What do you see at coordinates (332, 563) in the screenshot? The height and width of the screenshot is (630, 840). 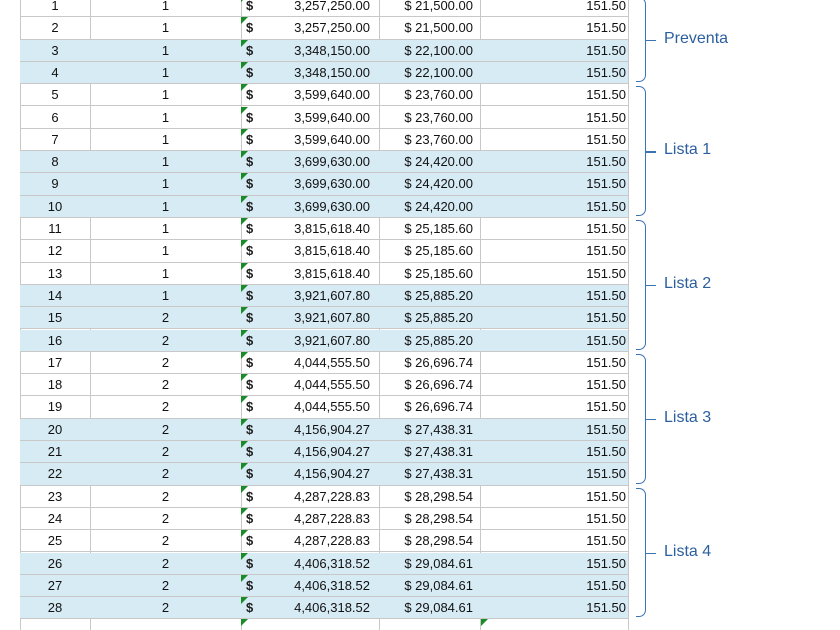 I see `price-cell: 4,406,318.52` at bounding box center [332, 563].